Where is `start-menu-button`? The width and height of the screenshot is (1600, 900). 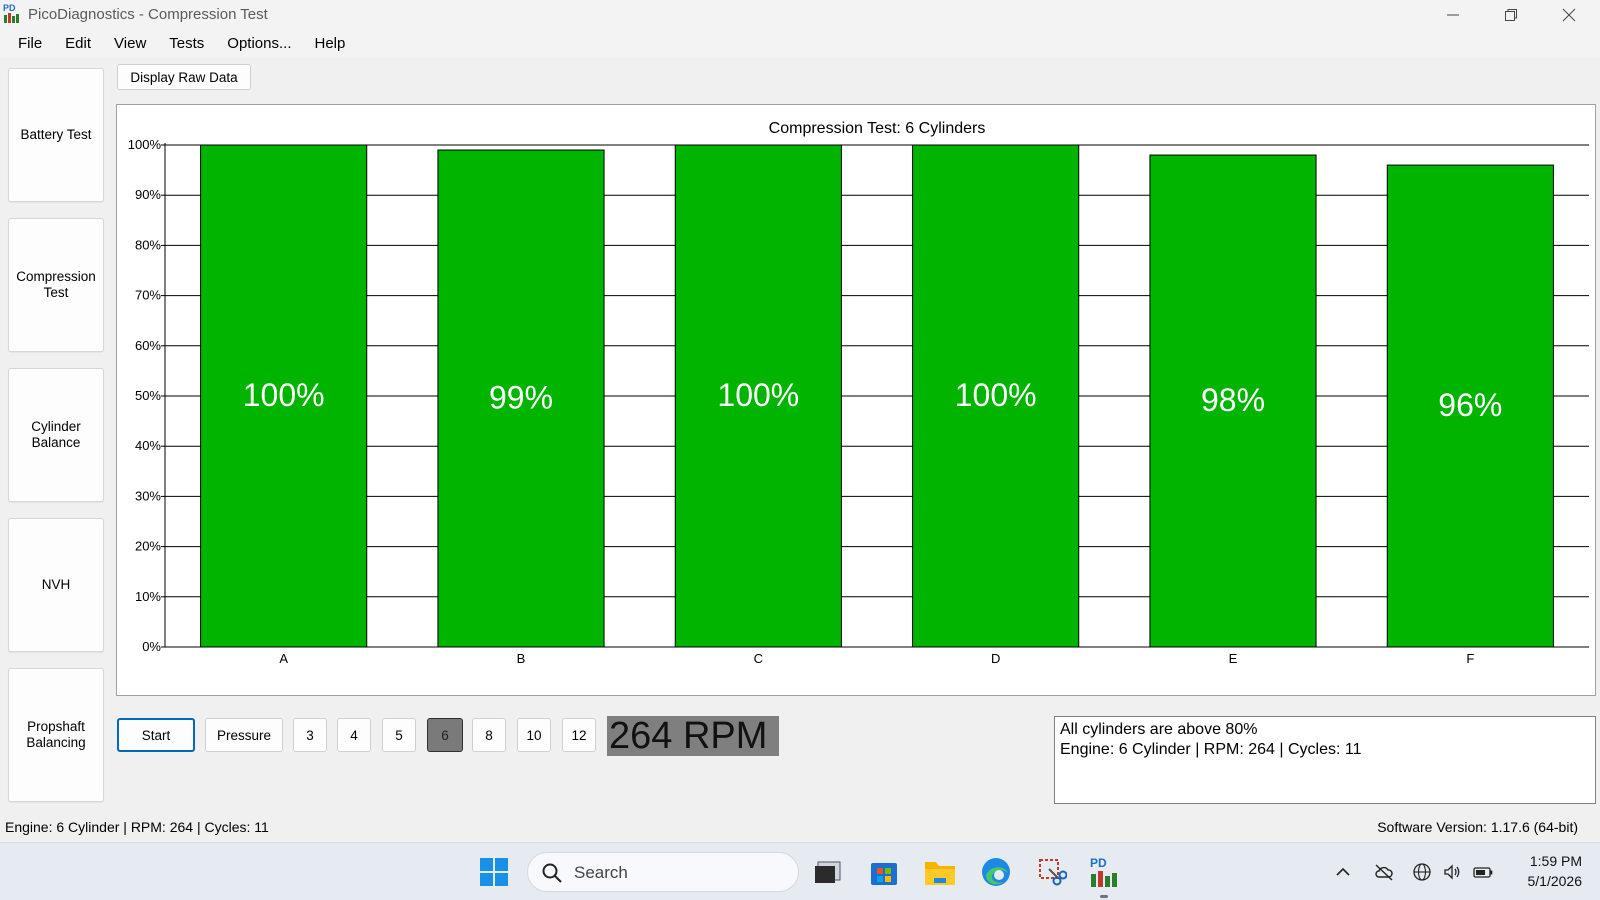 start-menu-button is located at coordinates (494, 872).